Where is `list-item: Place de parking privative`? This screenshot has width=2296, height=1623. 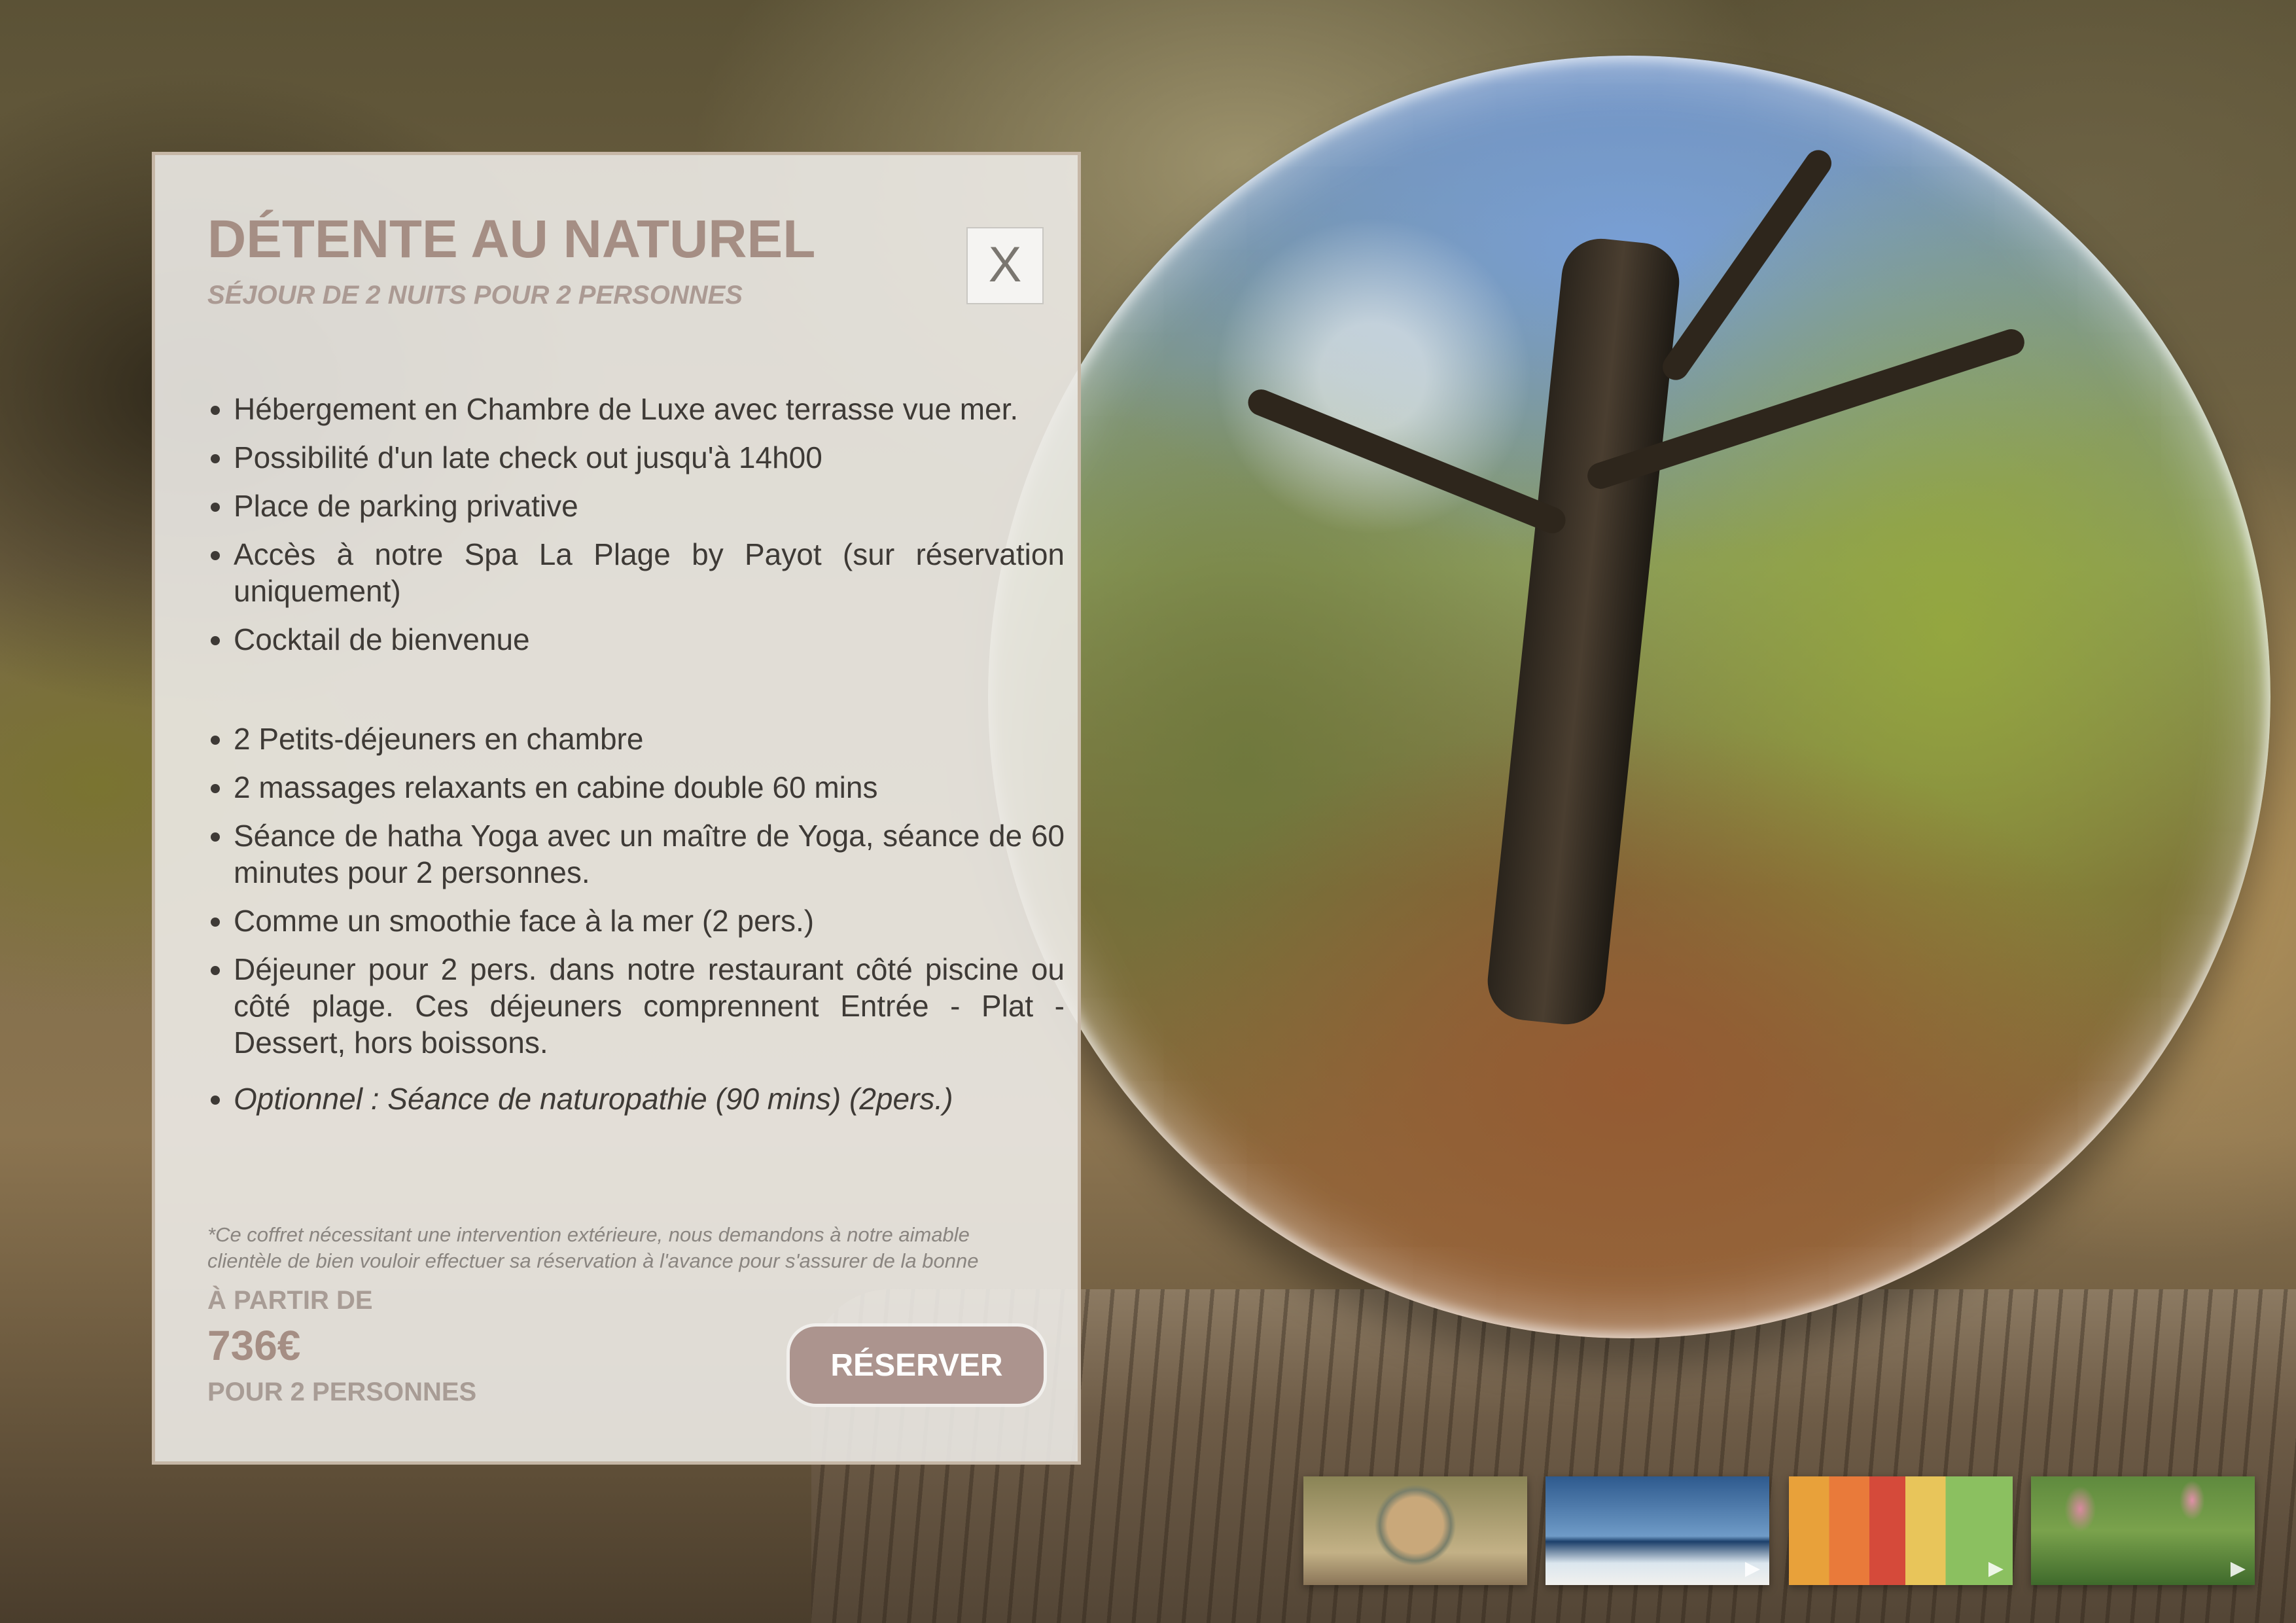 list-item: Place de parking privative is located at coordinates (649, 506).